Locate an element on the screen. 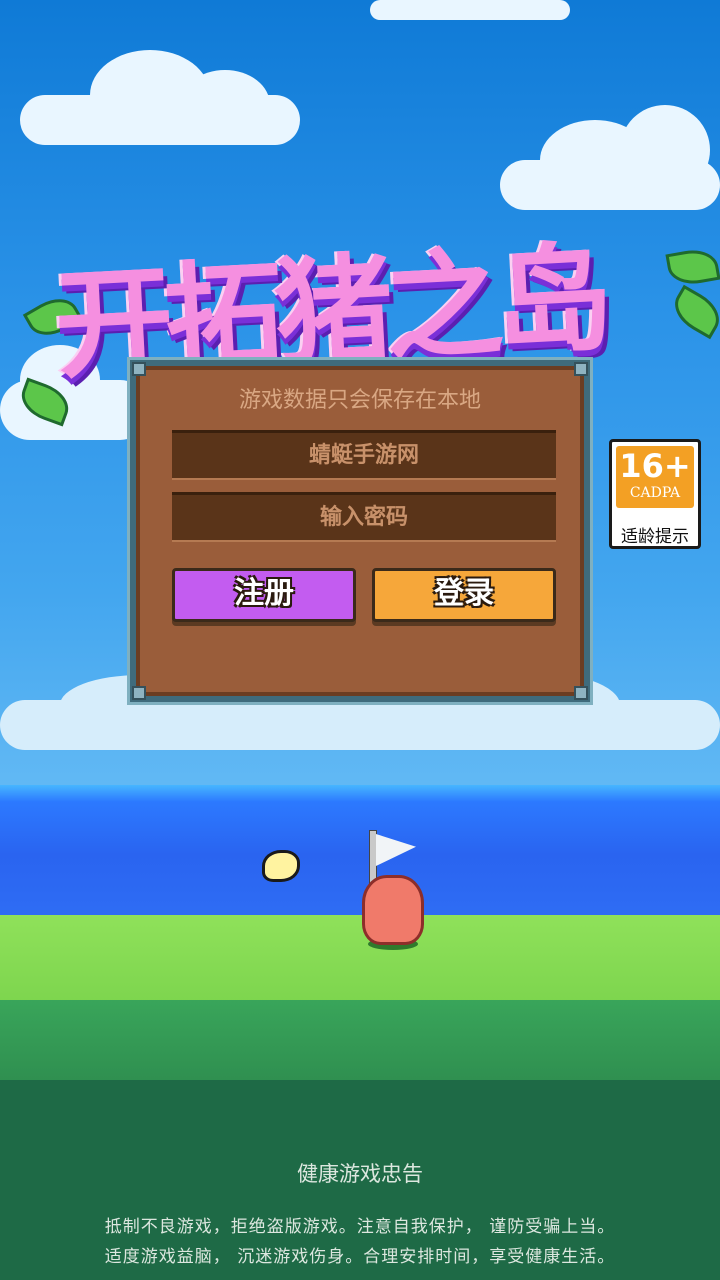 Image resolution: width=720 pixels, height=1280 pixels. register-button: 注册 is located at coordinates (264, 595).